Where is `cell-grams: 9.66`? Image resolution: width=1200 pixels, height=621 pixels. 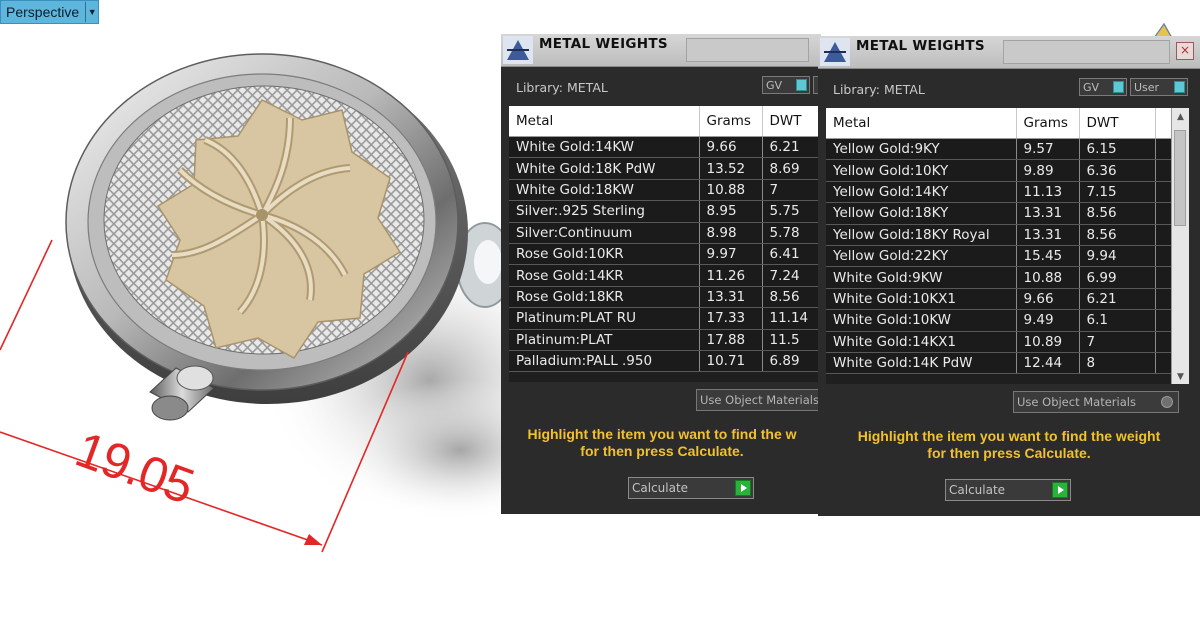
cell-grams: 9.66 is located at coordinates (1048, 299).